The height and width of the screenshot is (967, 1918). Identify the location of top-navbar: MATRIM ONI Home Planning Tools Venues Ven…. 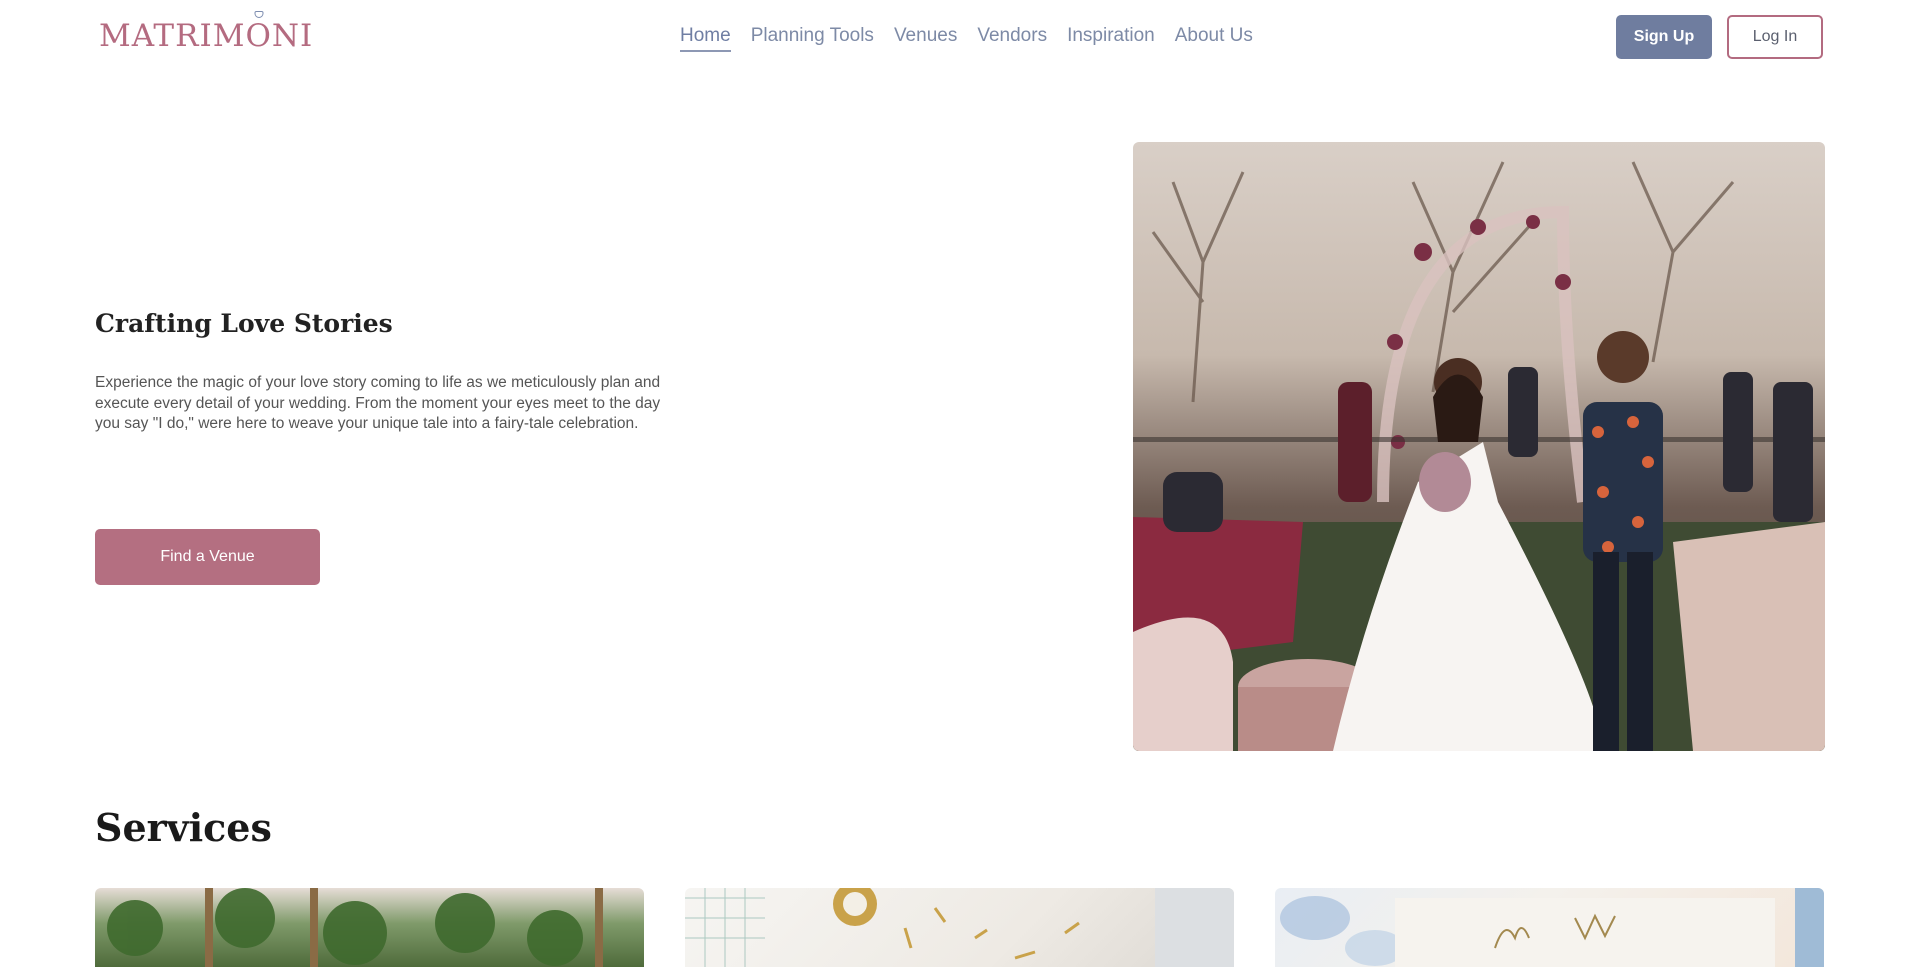
(959, 38).